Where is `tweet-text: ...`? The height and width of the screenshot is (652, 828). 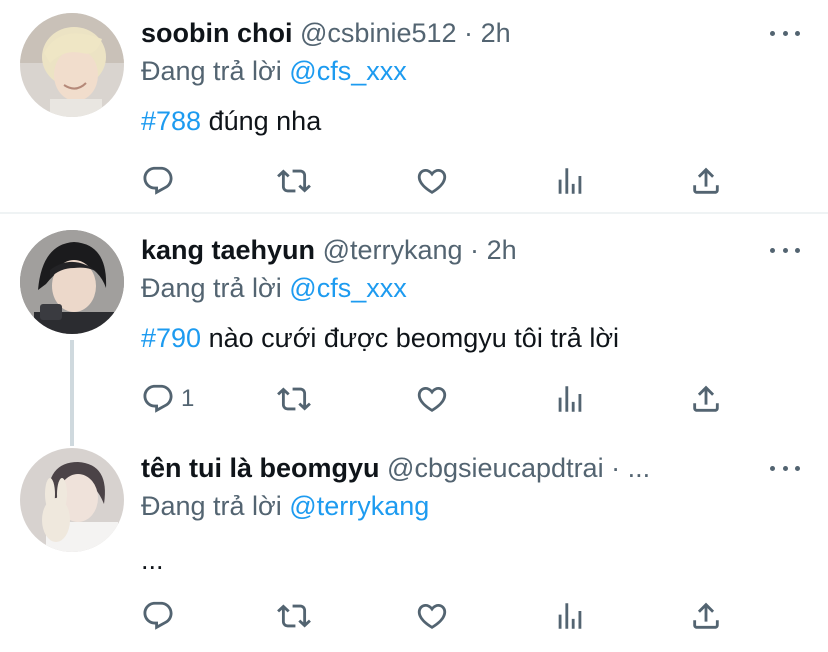
tweet-text: ... is located at coordinates (152, 560).